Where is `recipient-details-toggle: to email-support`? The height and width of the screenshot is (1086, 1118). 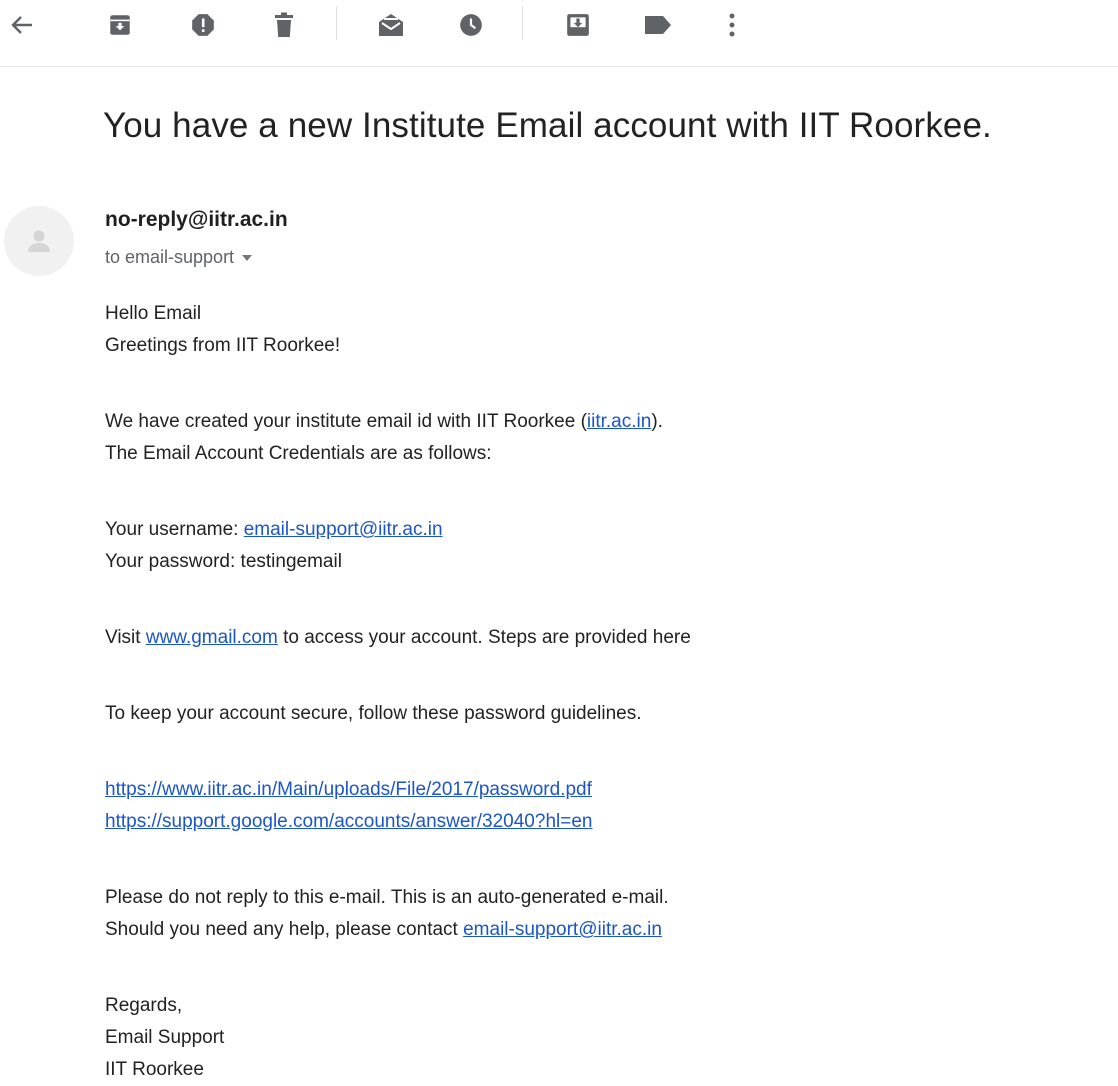 recipient-details-toggle: to email-support is located at coordinates (179, 257).